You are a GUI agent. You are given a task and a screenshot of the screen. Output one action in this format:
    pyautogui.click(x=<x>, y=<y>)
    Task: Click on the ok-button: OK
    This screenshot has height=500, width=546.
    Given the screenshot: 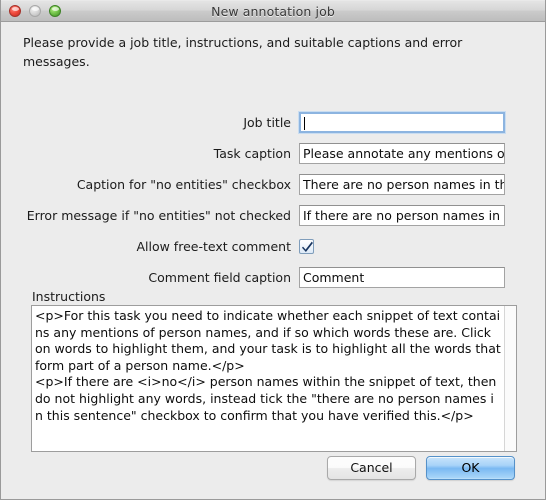 What is the action you would take?
    pyautogui.click(x=470, y=468)
    